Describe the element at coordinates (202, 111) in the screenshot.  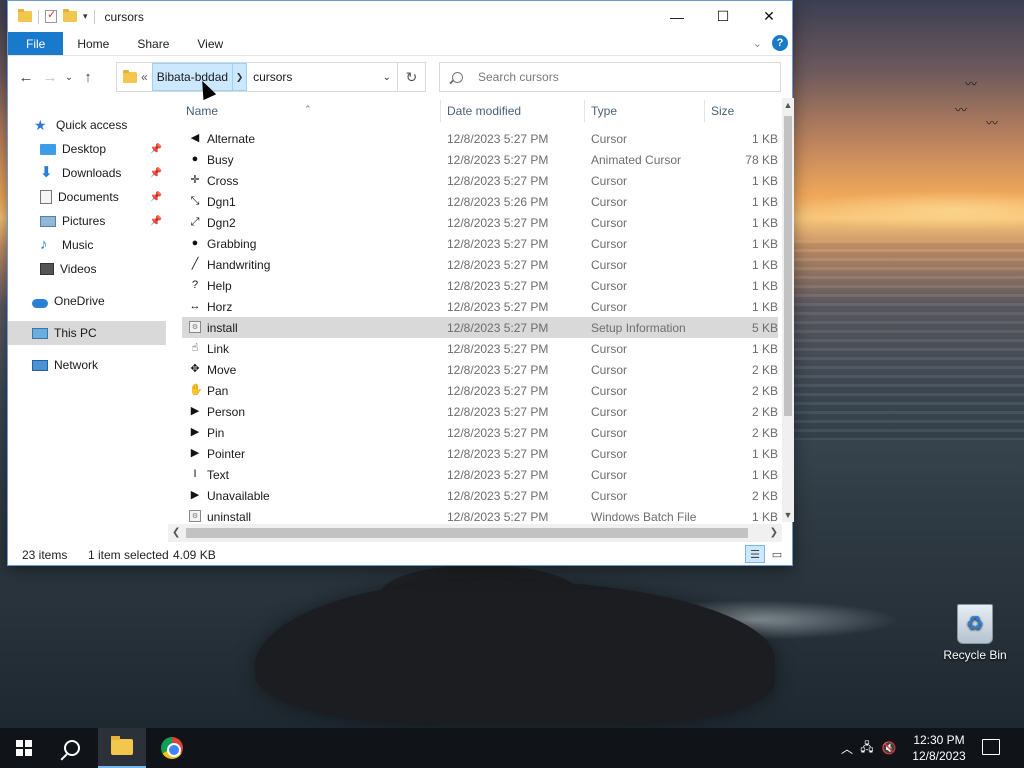
I see `column-name: Name` at that location.